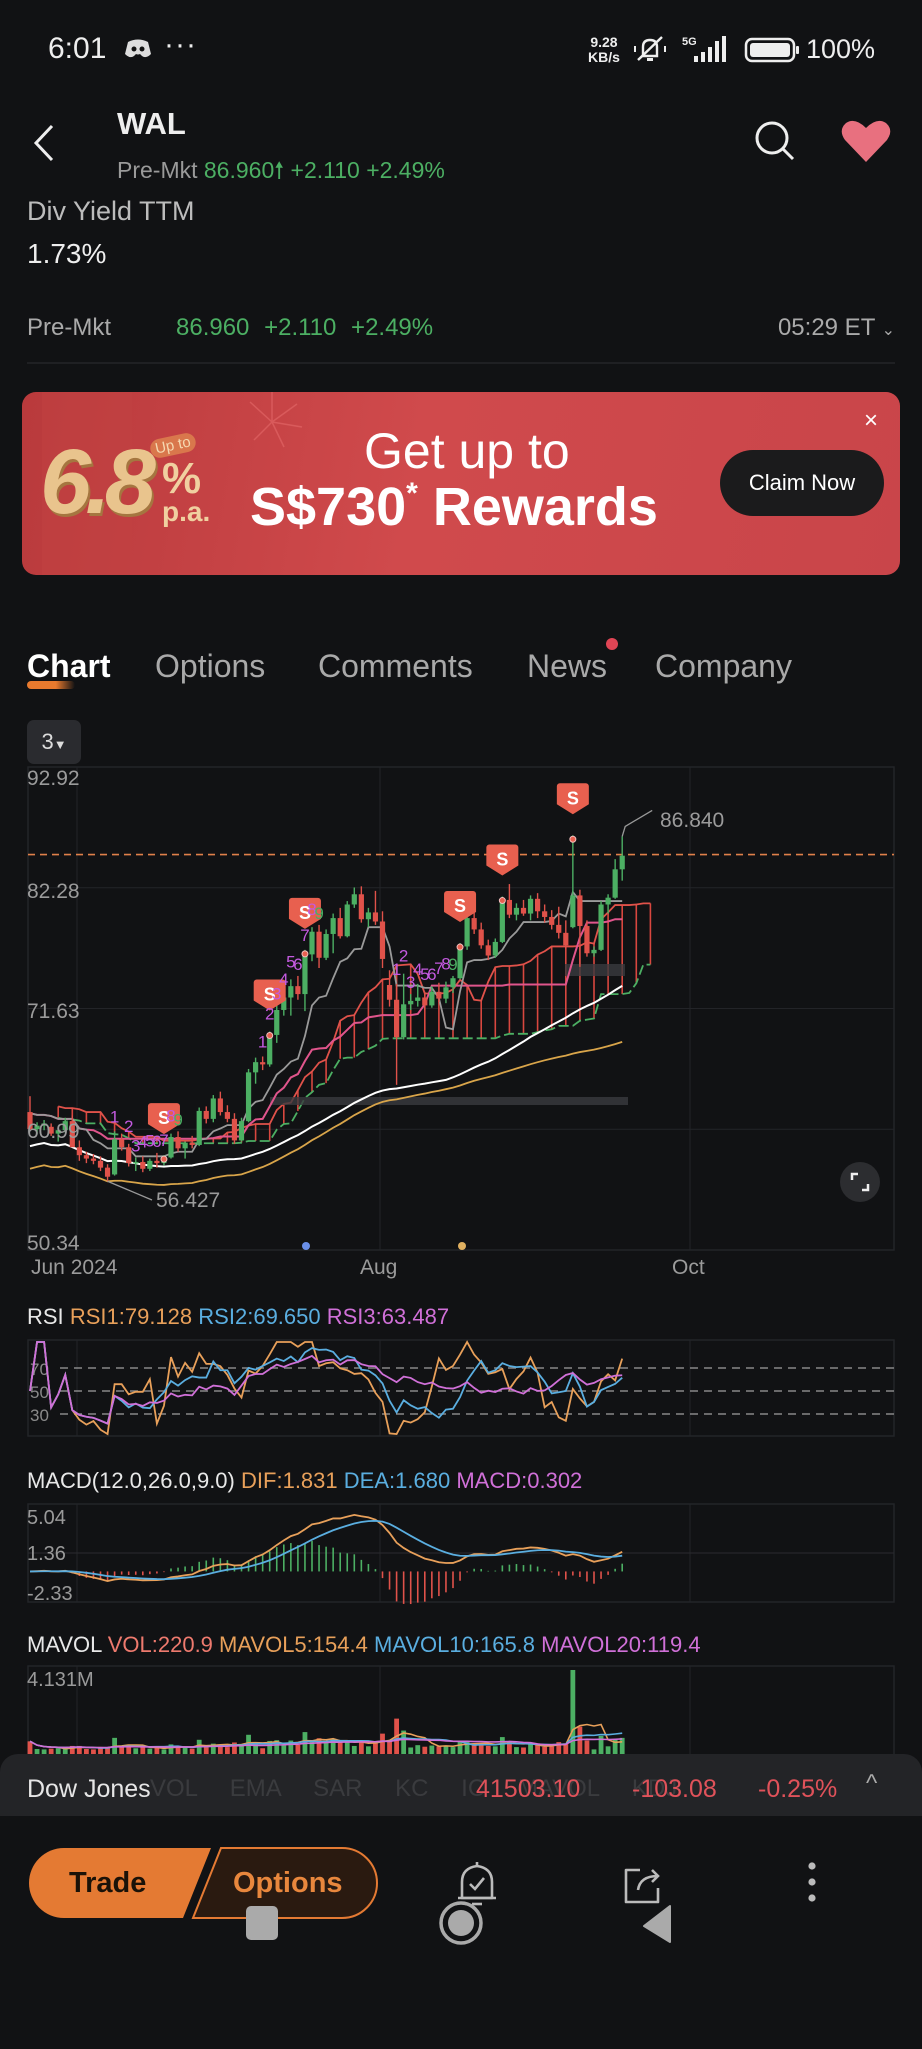 This screenshot has height=2049, width=922. What do you see at coordinates (262, 1041) in the screenshot?
I see `td-count-label: 1` at bounding box center [262, 1041].